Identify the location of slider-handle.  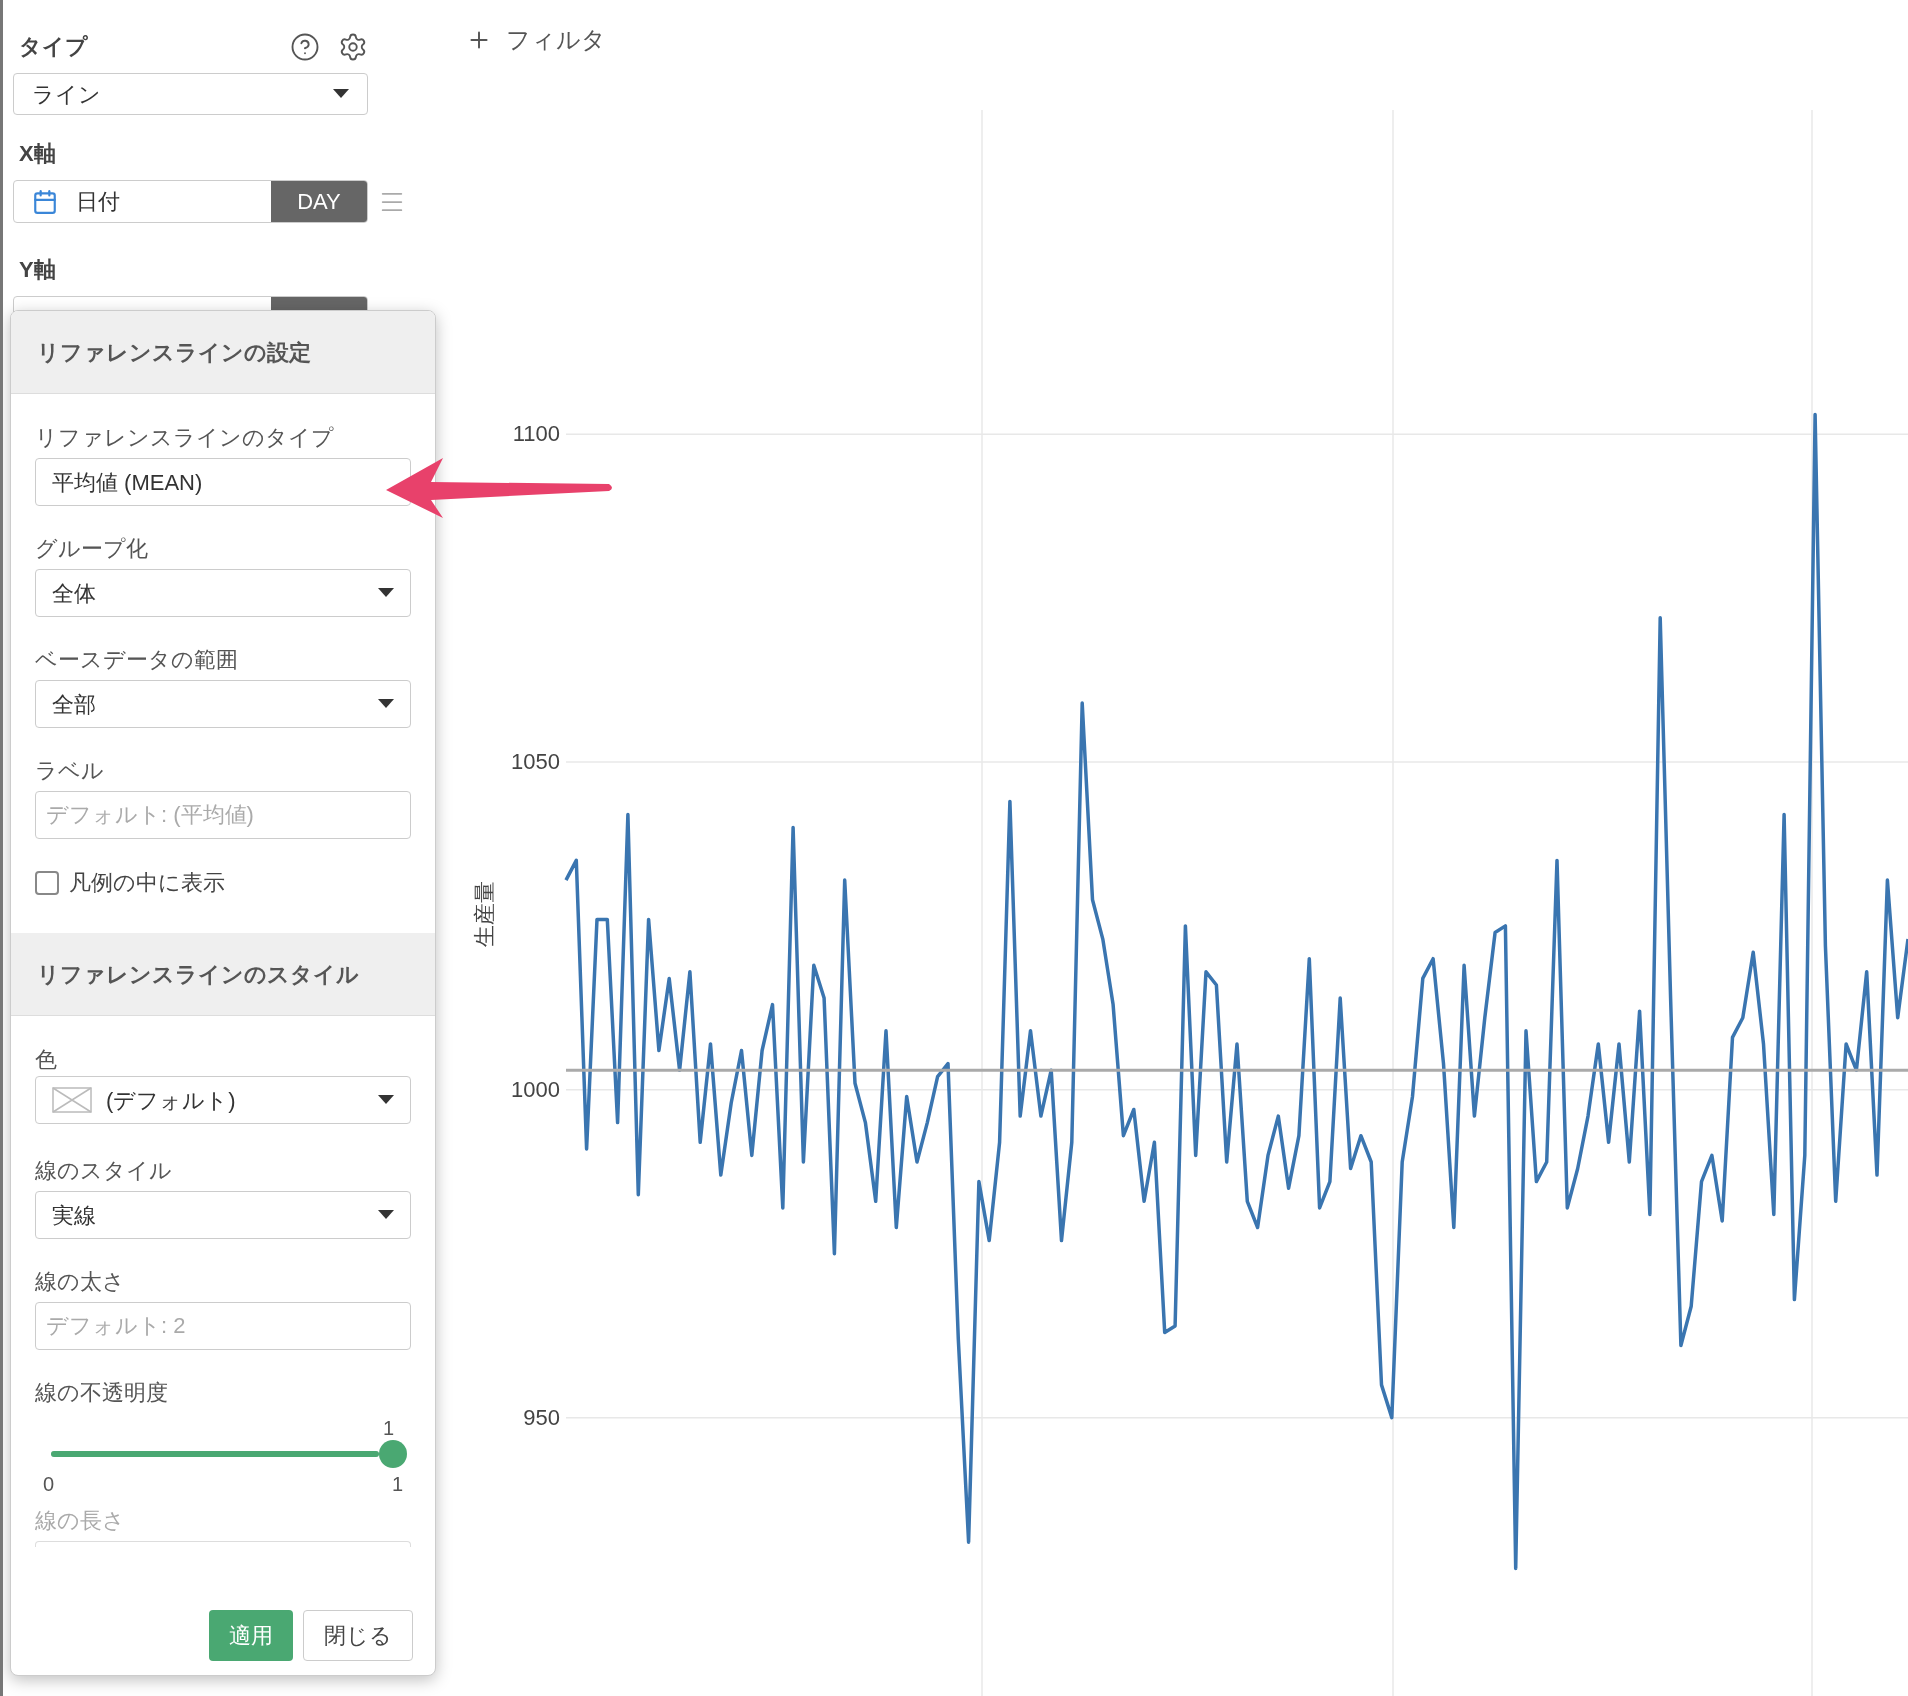
(393, 1454).